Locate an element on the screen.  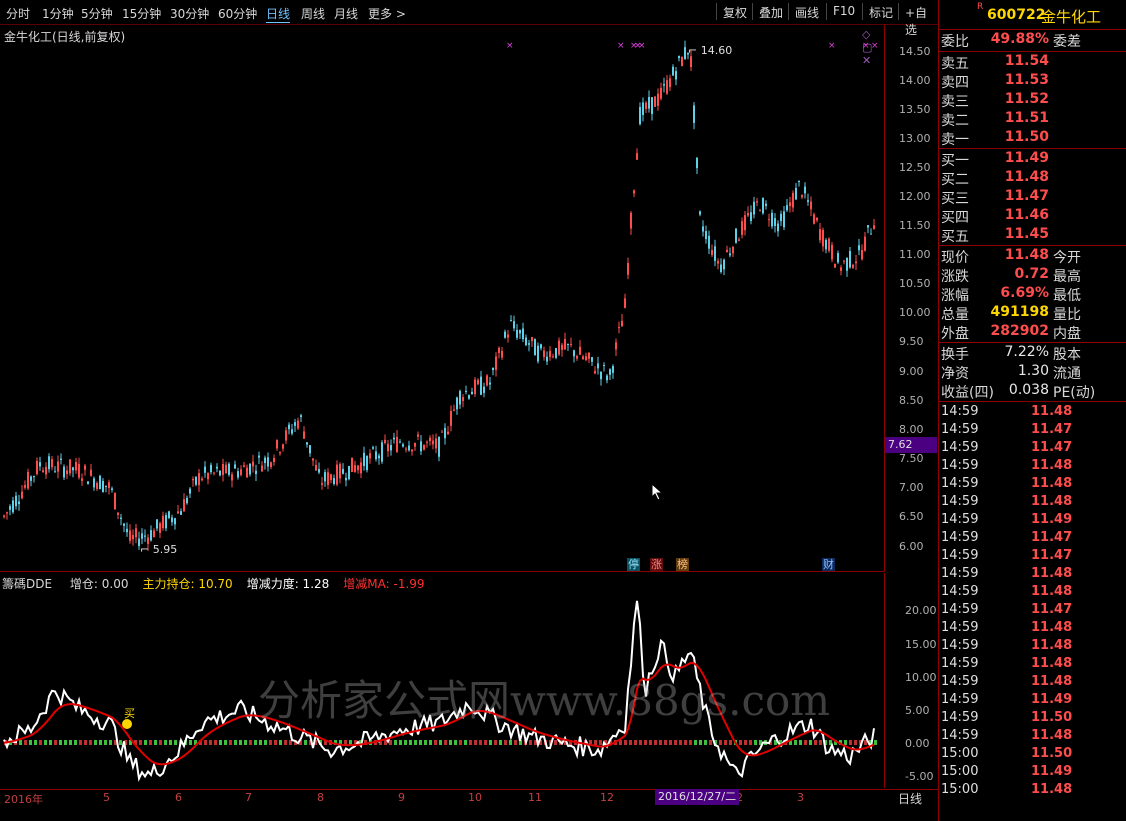
bid-row: 买一 11.49 is located at coordinates (1032, 159).